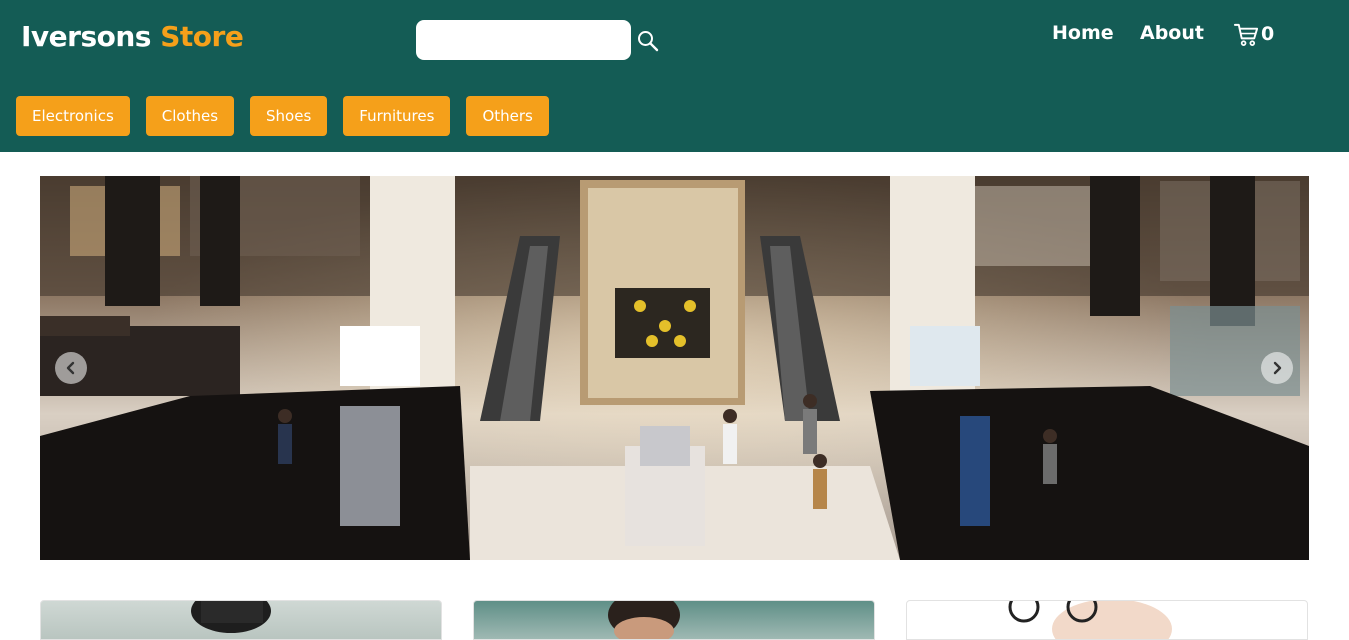  I want to click on chevron-right-icon, so click(1277, 368).